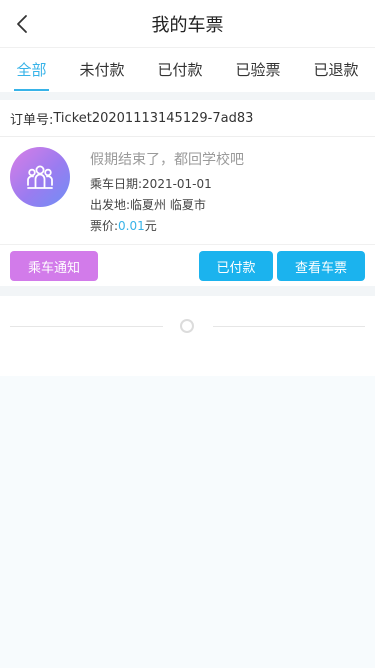  Describe the element at coordinates (131, 226) in the screenshot. I see `price-value: 0.01` at that location.